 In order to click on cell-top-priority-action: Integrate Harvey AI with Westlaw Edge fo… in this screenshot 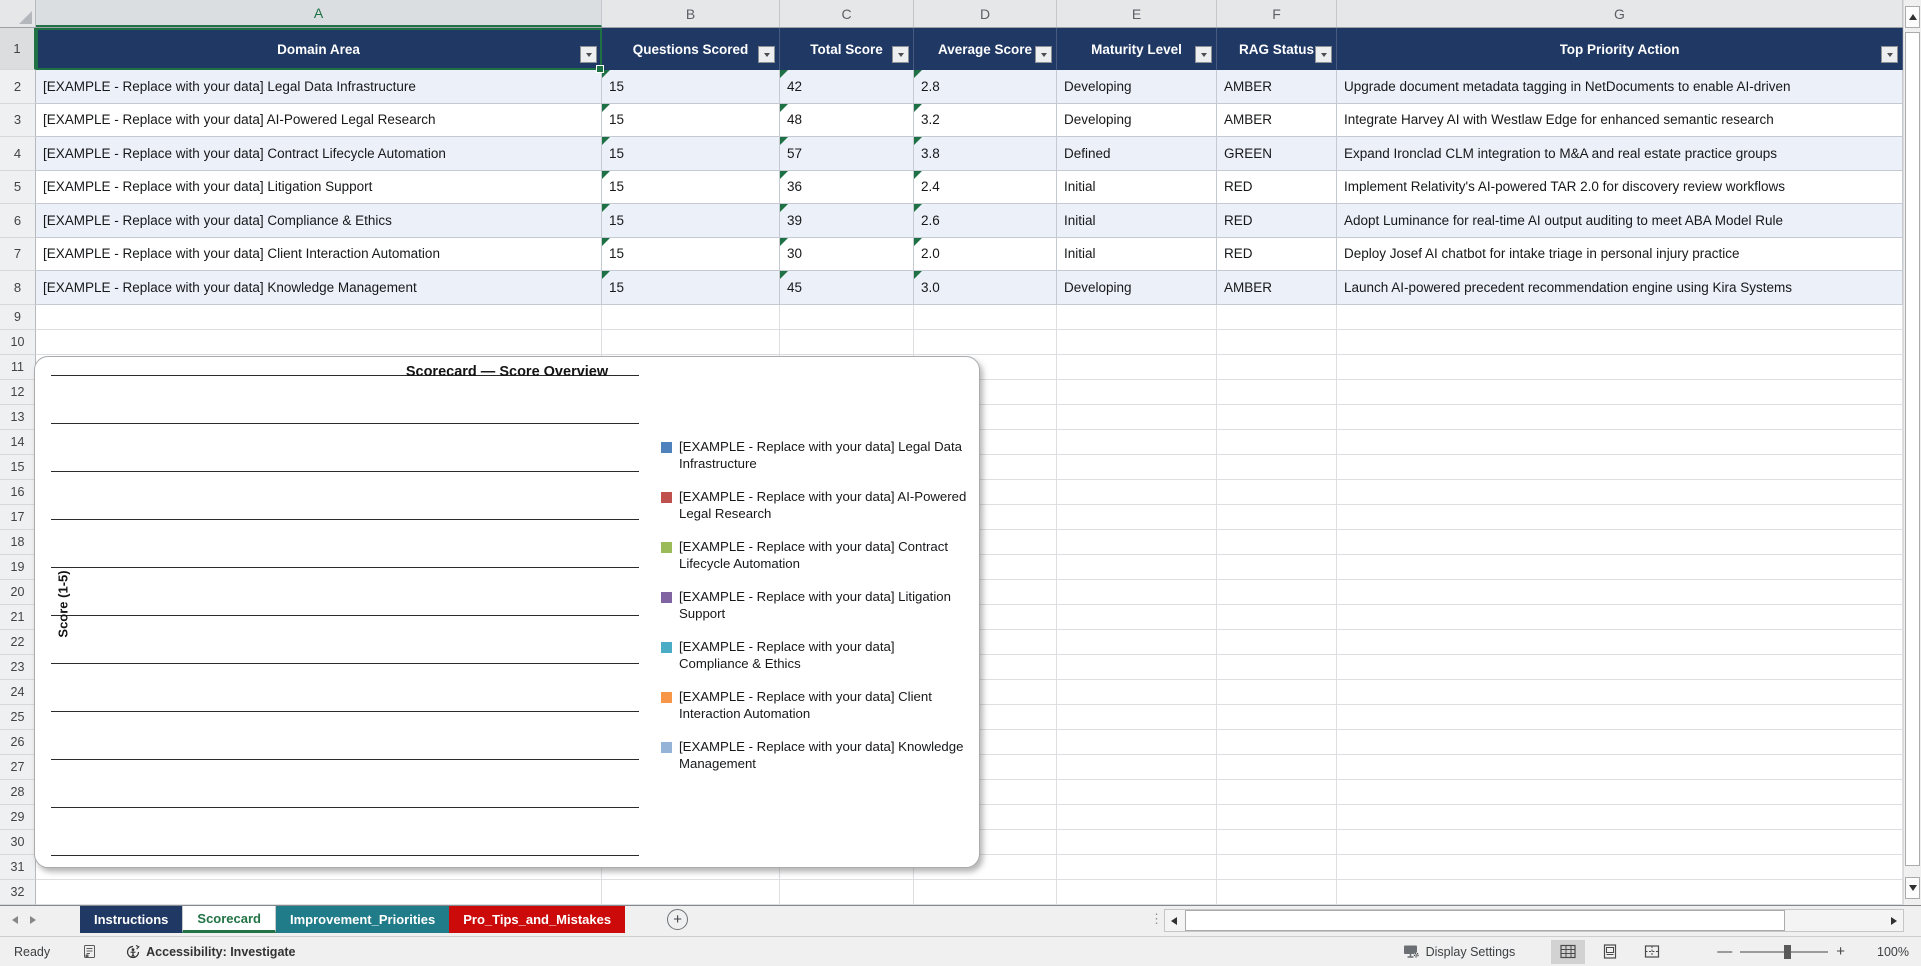, I will do `click(1620, 120)`.